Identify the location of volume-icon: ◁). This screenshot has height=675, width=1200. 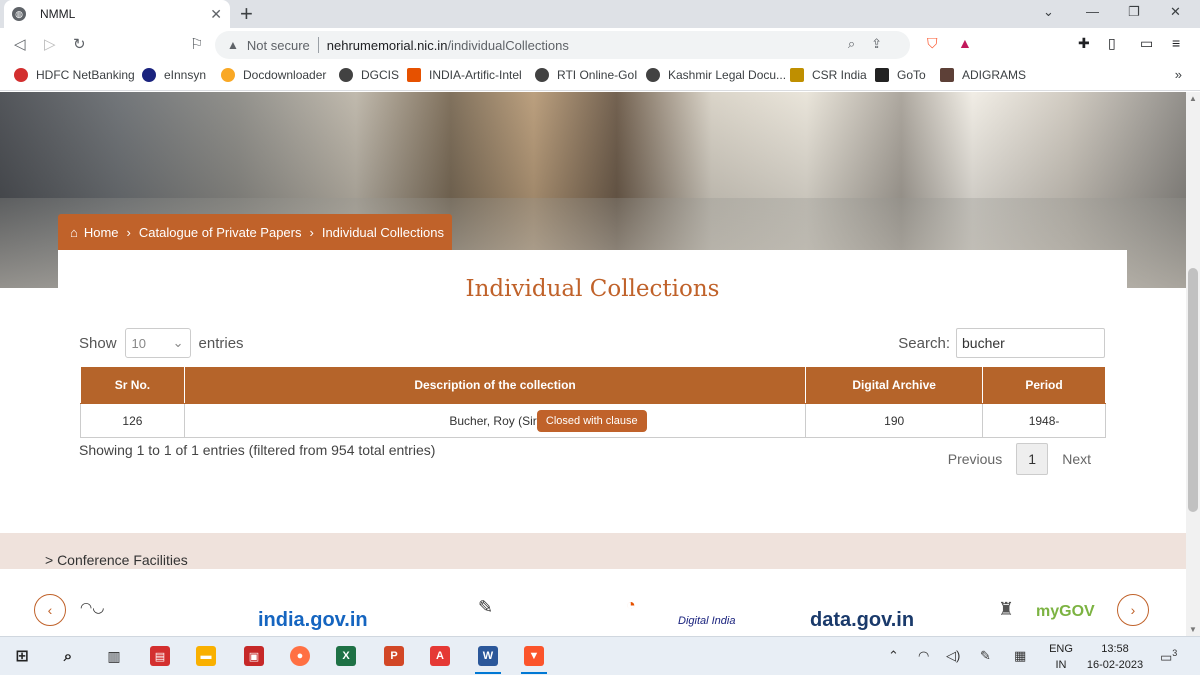
(953, 656).